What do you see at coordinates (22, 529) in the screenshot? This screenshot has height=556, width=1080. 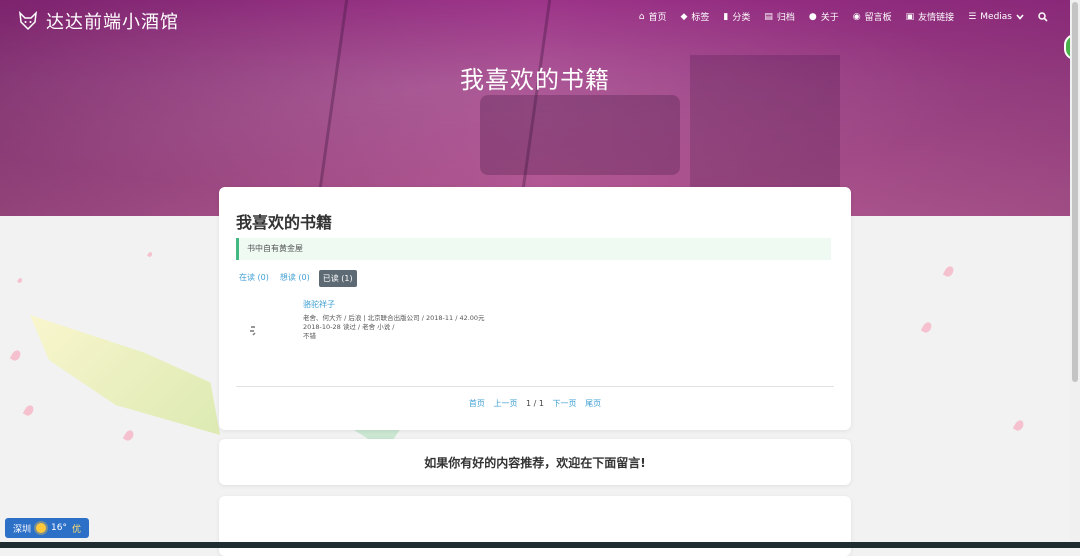 I see `weather-city: 深圳` at bounding box center [22, 529].